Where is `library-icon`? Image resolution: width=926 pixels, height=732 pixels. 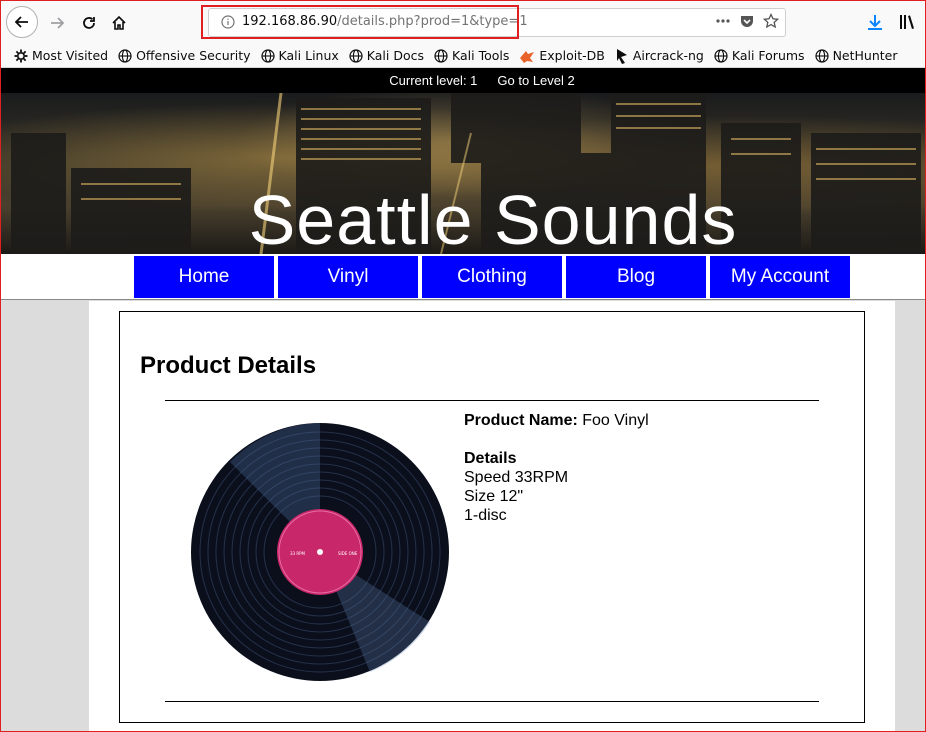
library-icon is located at coordinates (907, 22).